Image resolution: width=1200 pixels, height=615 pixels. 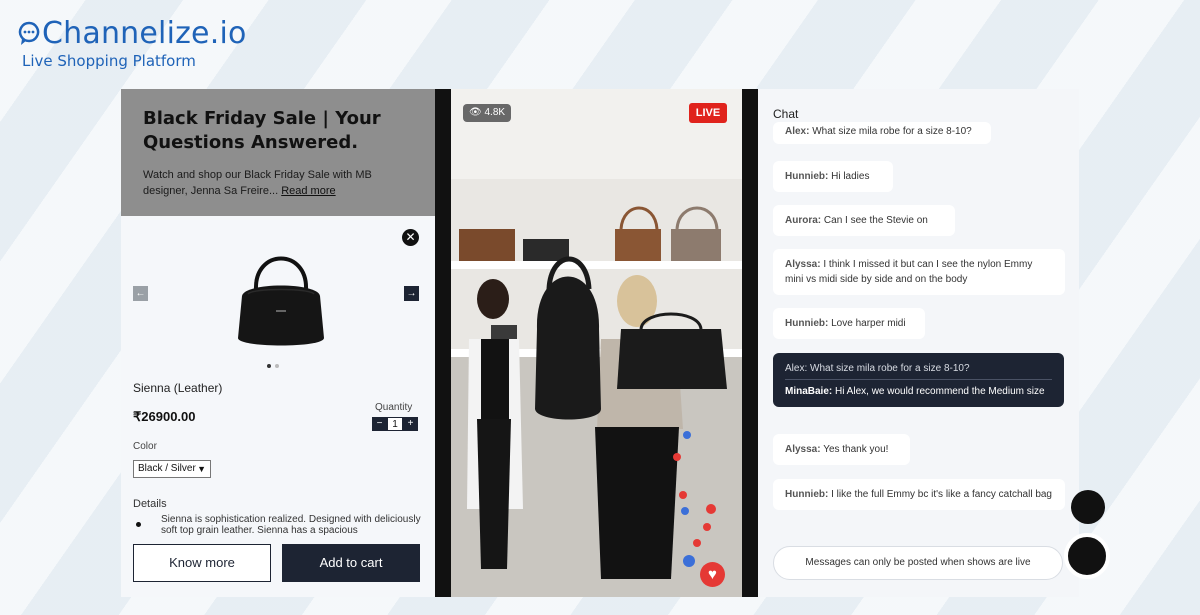 What do you see at coordinates (1088, 507) in the screenshot?
I see `floating-action-button` at bounding box center [1088, 507].